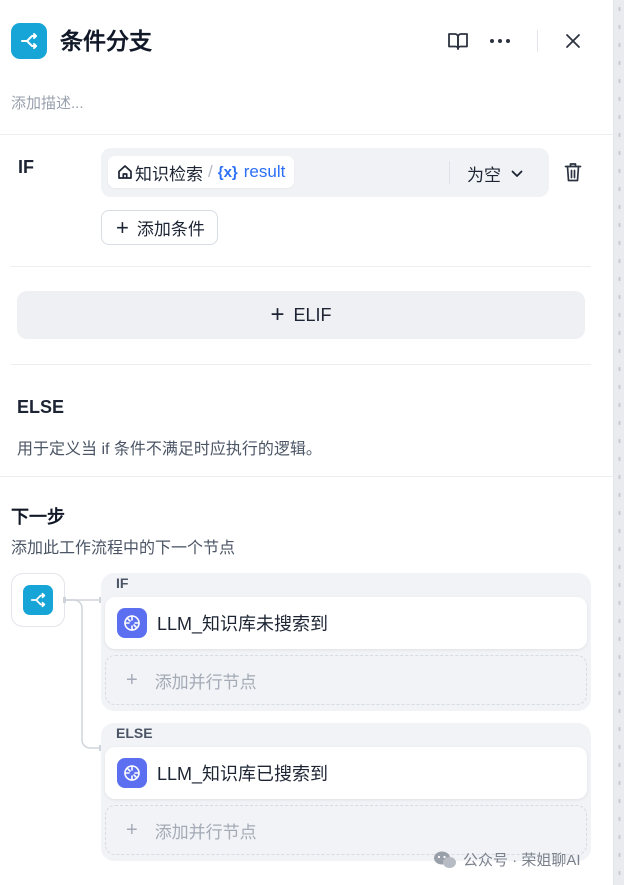  I want to click on else-description: 用于定义当 if 条件不满足时应执行的逻辑。, so click(169, 449).